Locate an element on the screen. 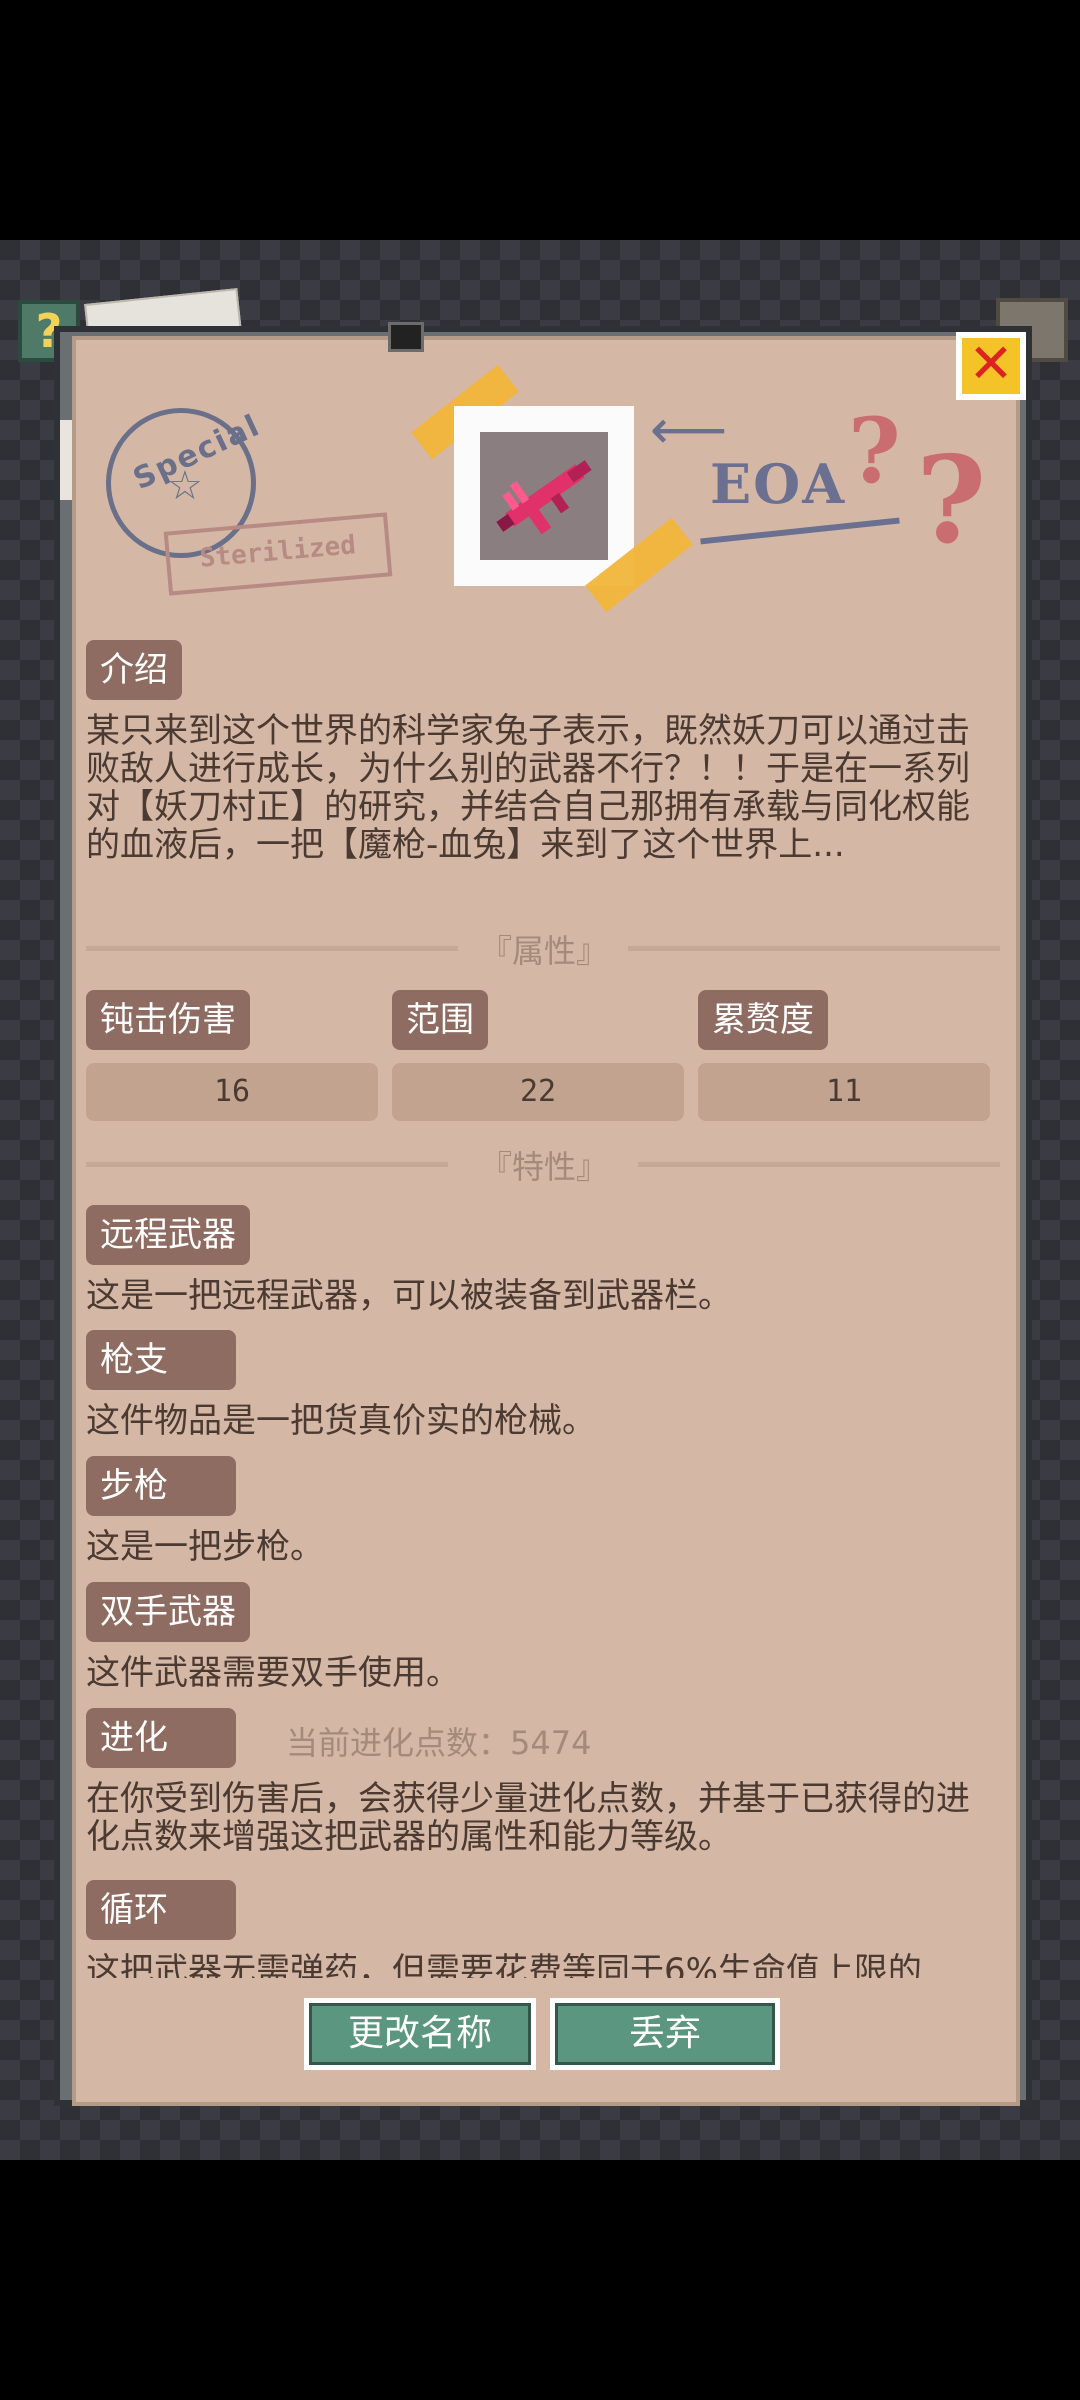  attributes-title: 『属性』 is located at coordinates (543, 951).